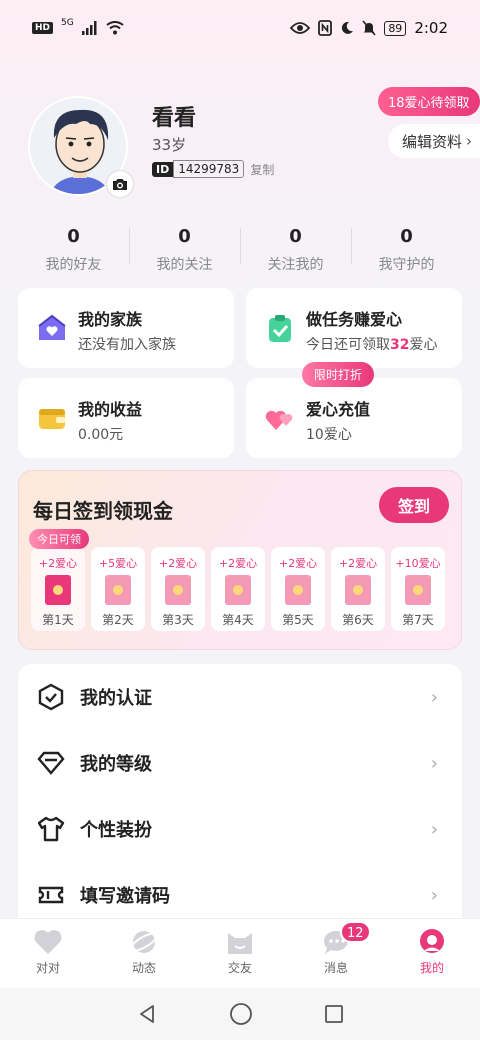 Image resolution: width=480 pixels, height=1040 pixels. I want to click on limited-discount-badge: 限时打折, so click(338, 374).